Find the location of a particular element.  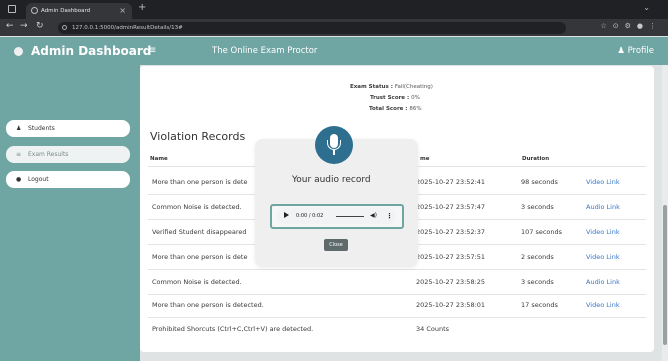

audio-player: 0:00 / 0:02 ◀) ⋮ is located at coordinates (336, 216).